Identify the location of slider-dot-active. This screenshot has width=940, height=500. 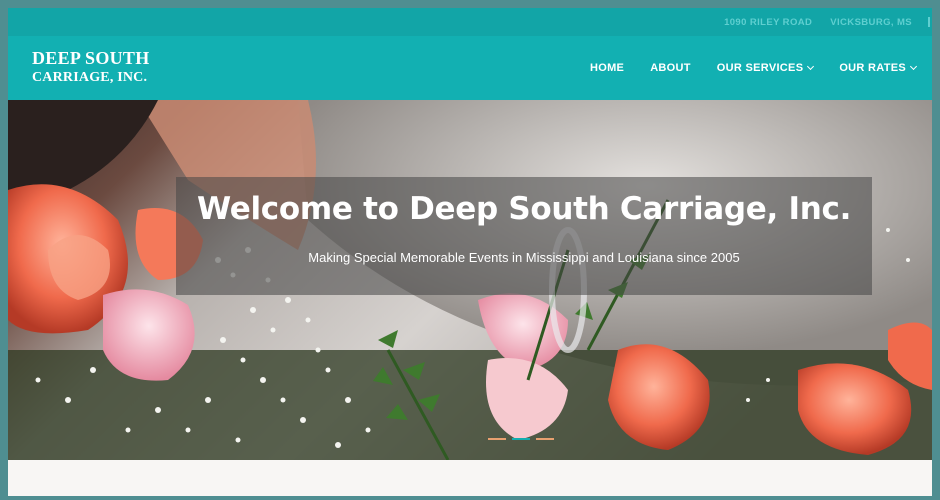
(521, 439).